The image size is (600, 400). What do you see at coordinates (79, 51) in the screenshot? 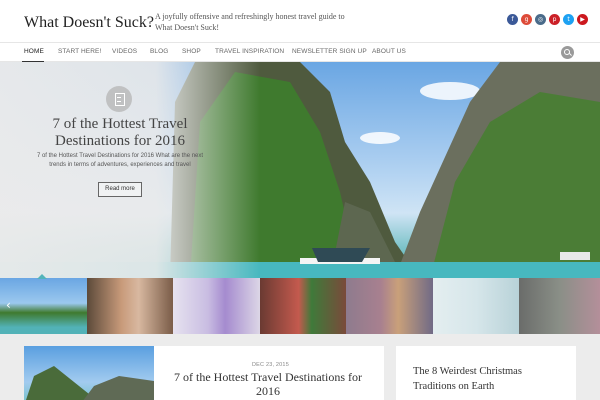
I see `nav-item-start-here: START HERE!` at bounding box center [79, 51].